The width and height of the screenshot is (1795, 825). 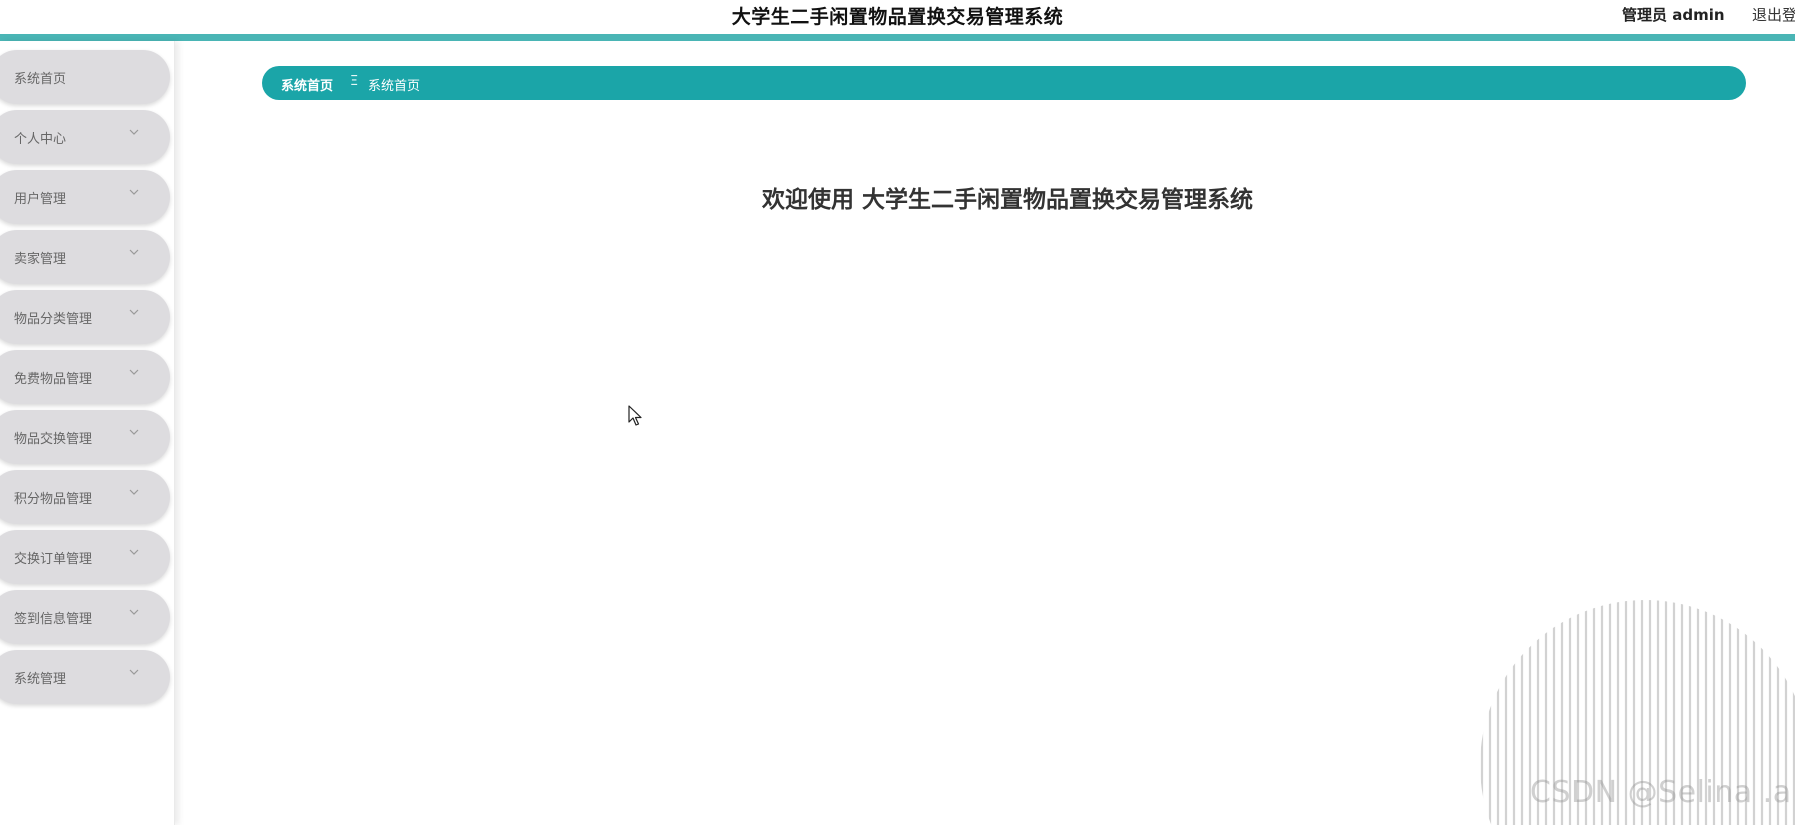 What do you see at coordinates (40, 259) in the screenshot?
I see `sidebar-item-label: 卖家管理` at bounding box center [40, 259].